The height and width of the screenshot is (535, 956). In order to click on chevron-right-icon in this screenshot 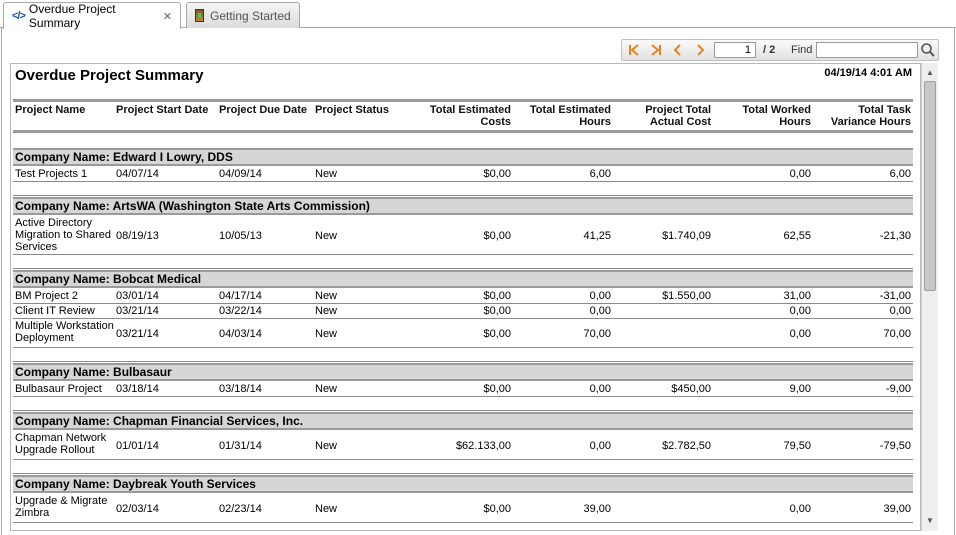, I will do `click(701, 50)`.